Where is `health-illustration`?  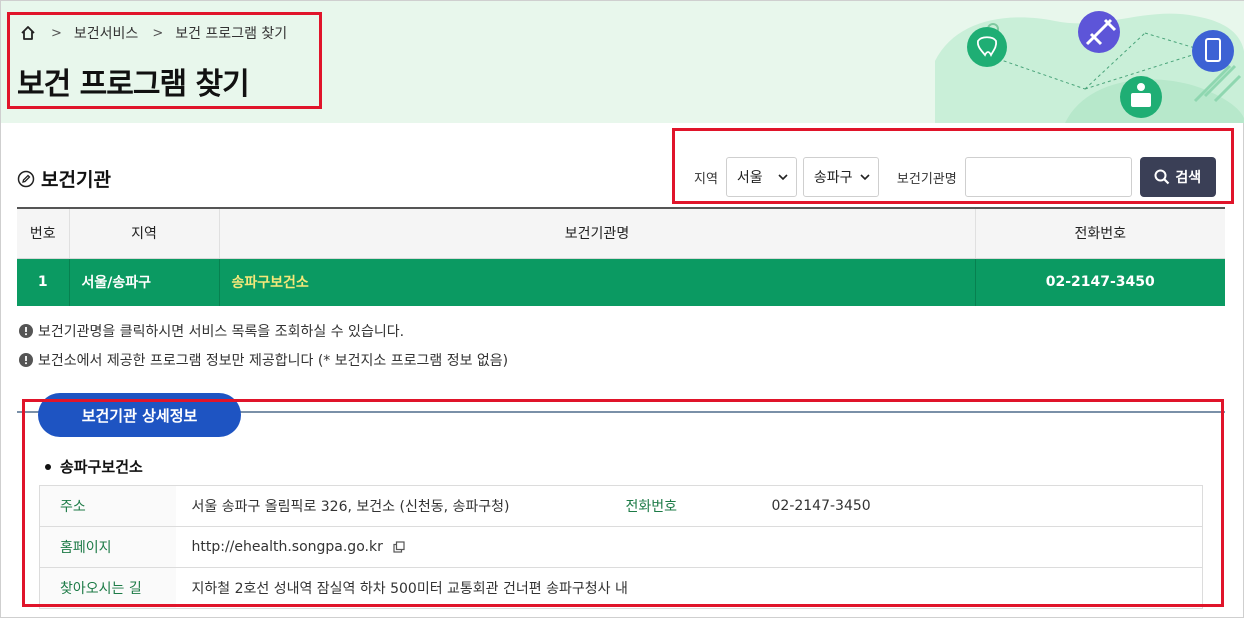
health-illustration is located at coordinates (1089, 67).